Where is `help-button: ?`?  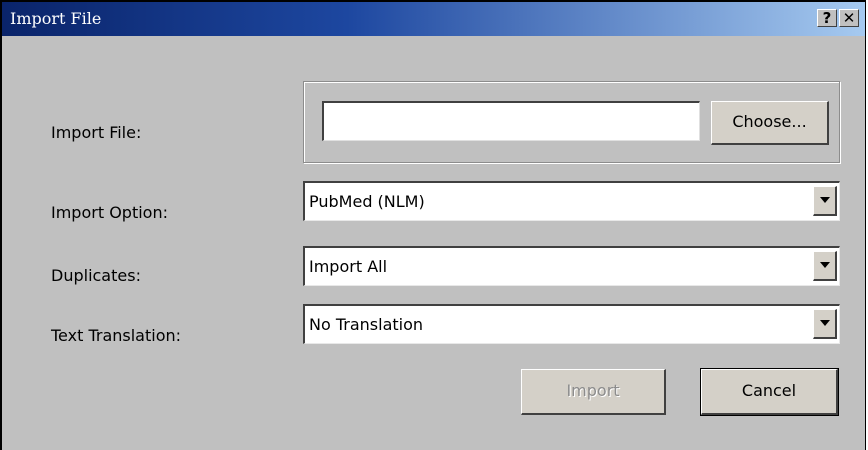 help-button: ? is located at coordinates (827, 18).